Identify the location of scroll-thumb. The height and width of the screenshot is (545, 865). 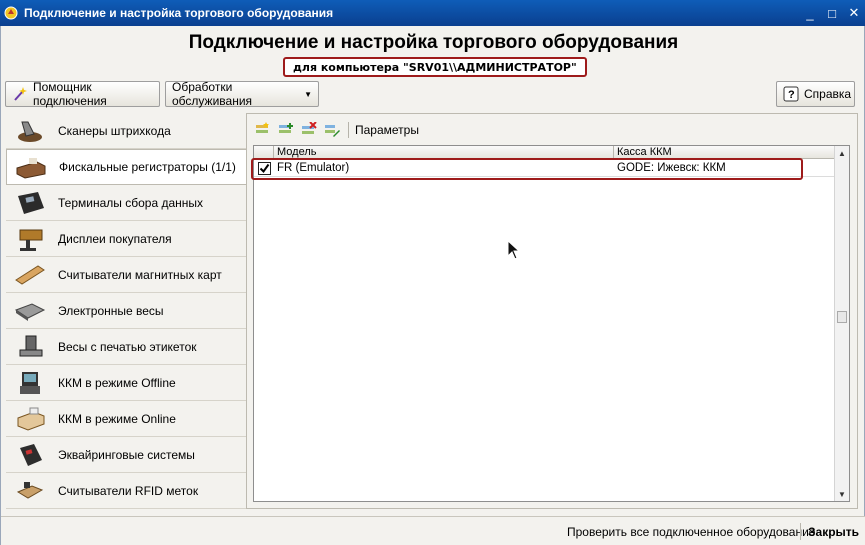
(842, 317).